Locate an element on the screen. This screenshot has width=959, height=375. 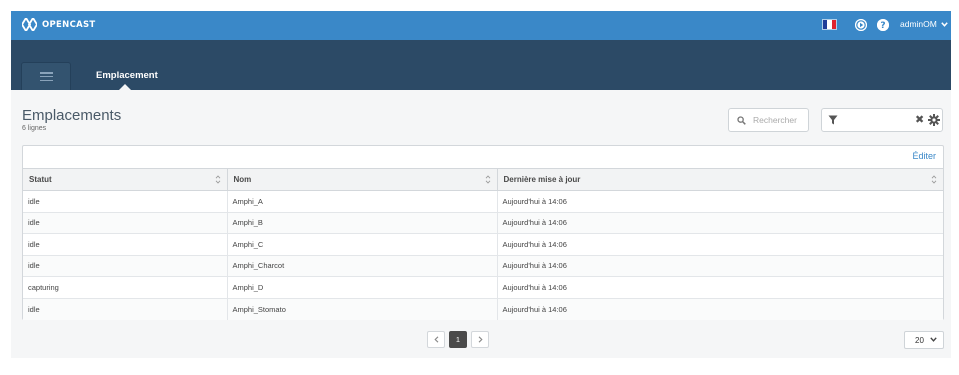
language-flag-icon is located at coordinates (829, 24).